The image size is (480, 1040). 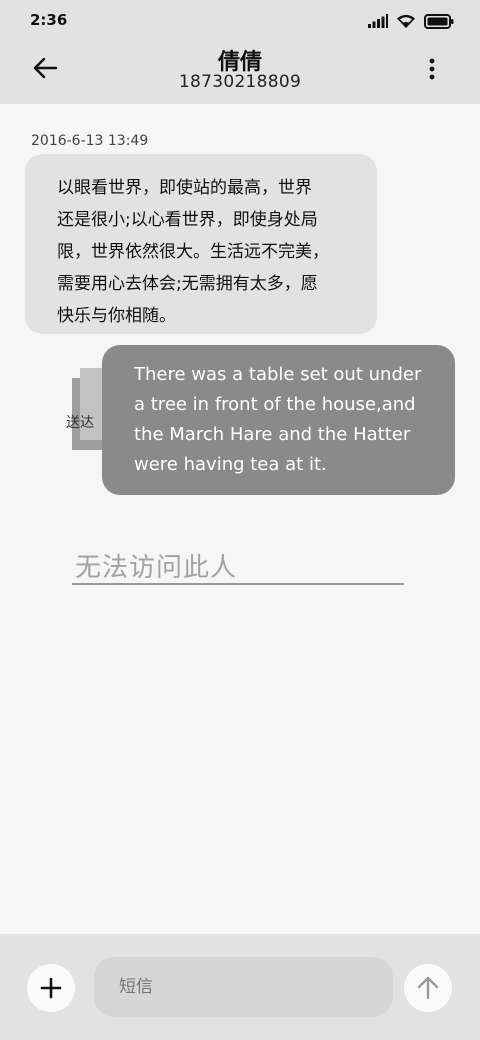 I want to click on more-vertical-icon, so click(x=432, y=69).